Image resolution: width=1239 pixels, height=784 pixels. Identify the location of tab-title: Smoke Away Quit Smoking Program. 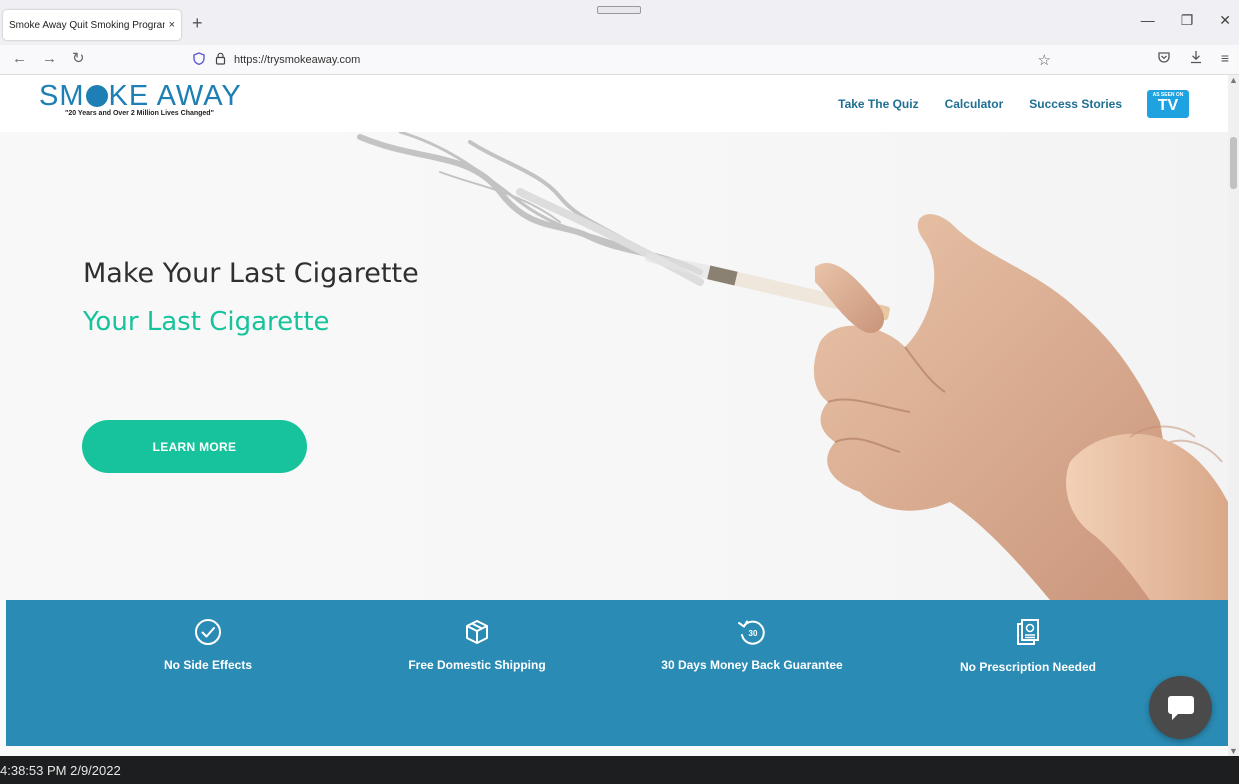
(87, 25).